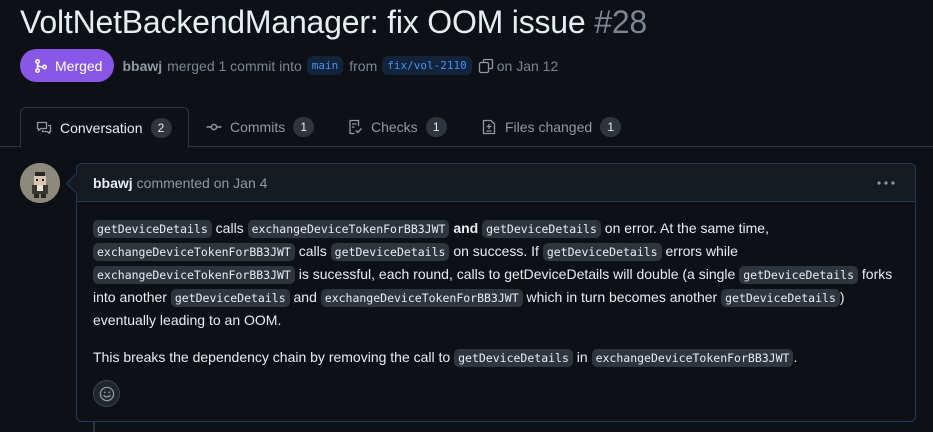 This screenshot has height=432, width=933. What do you see at coordinates (214, 127) in the screenshot?
I see `git-commit-icon` at bounding box center [214, 127].